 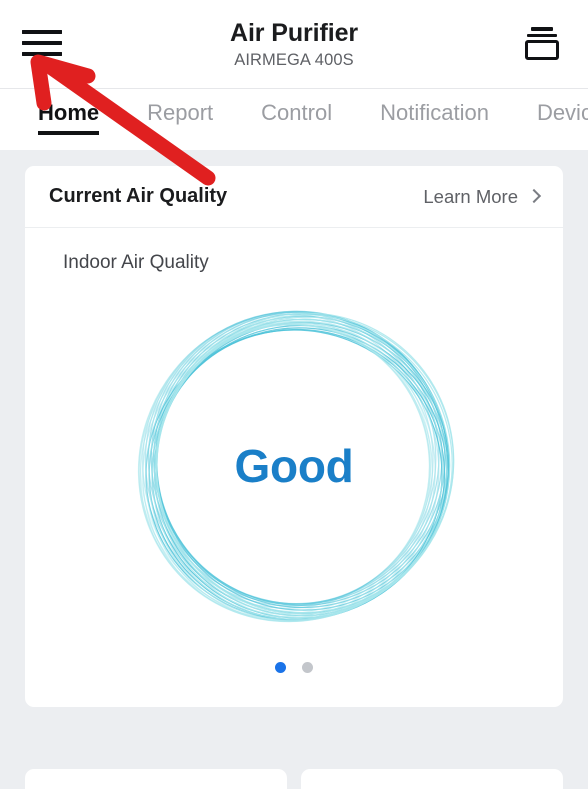 What do you see at coordinates (138, 196) in the screenshot?
I see `card-title: Current Air Quality` at bounding box center [138, 196].